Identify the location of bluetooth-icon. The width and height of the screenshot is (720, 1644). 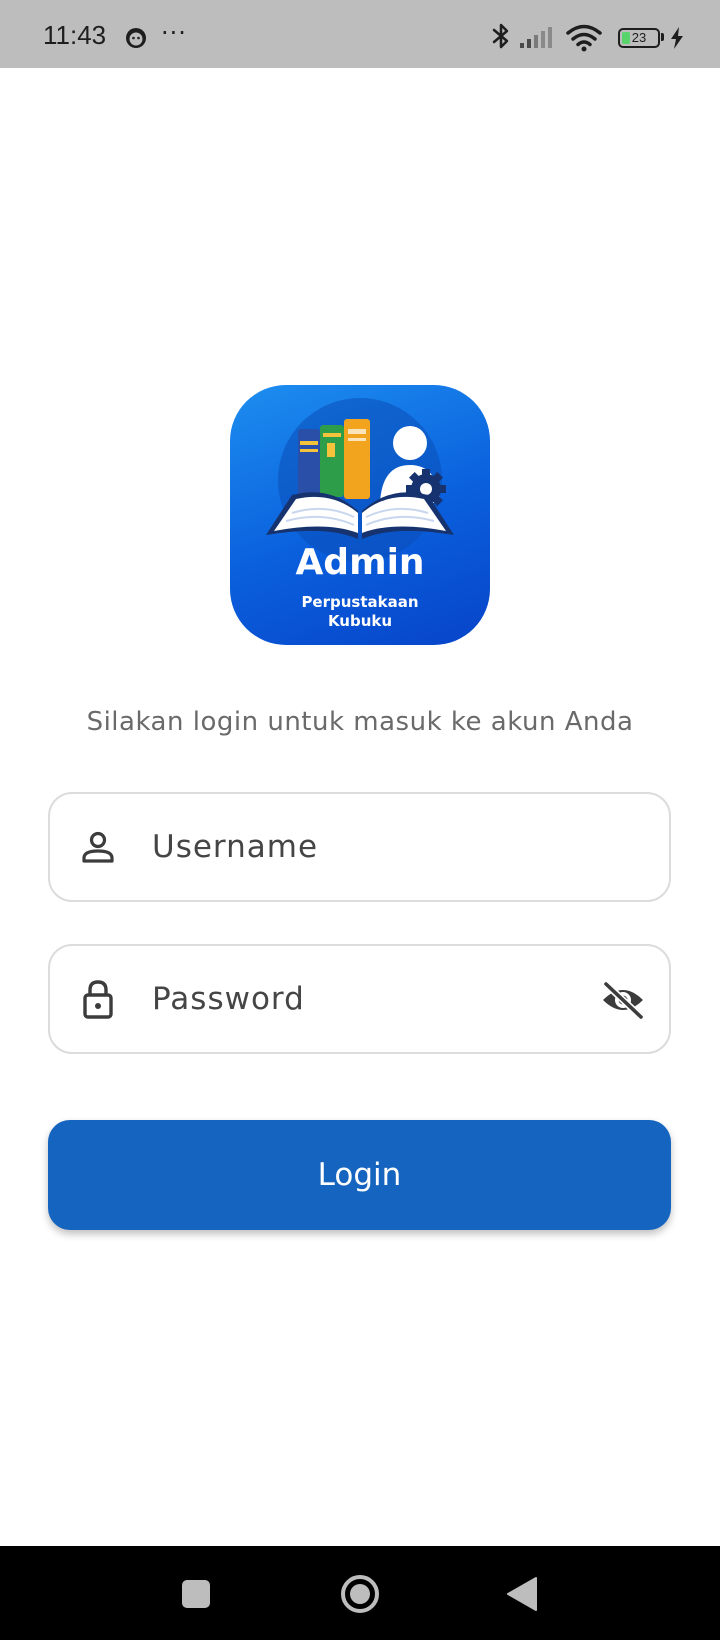
(500, 36).